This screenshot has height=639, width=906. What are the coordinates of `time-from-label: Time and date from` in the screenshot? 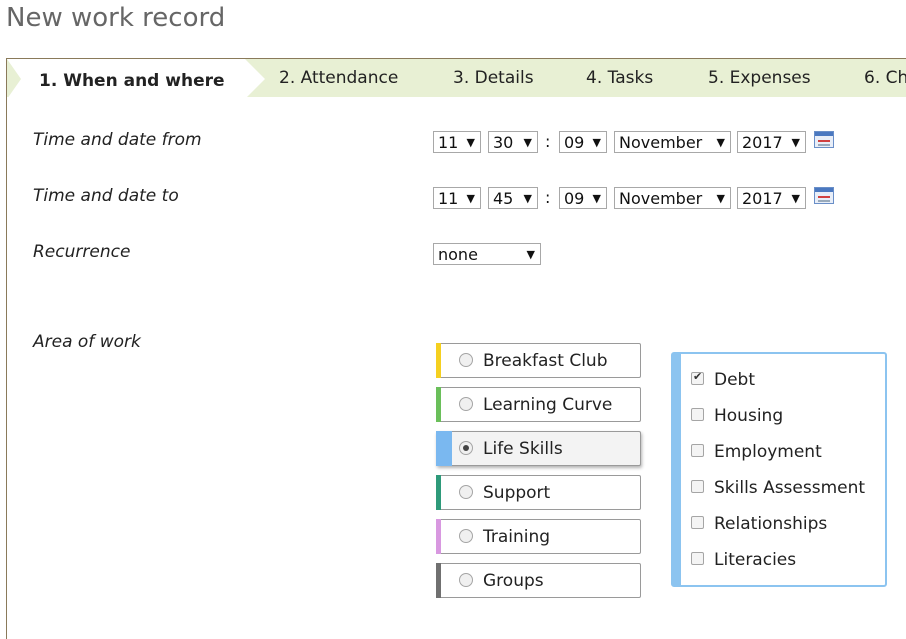 It's located at (117, 140).